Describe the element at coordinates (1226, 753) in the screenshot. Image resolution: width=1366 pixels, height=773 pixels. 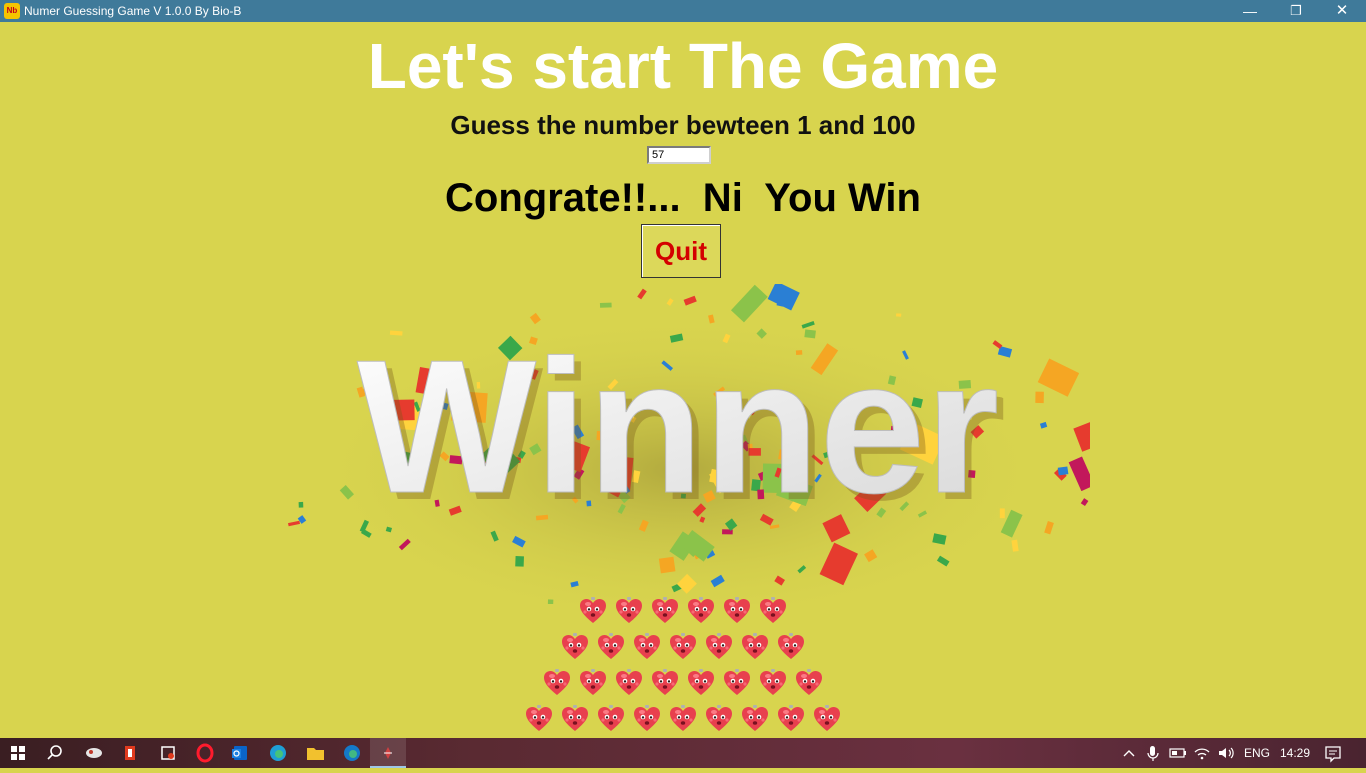
I see `volume-icon` at that location.